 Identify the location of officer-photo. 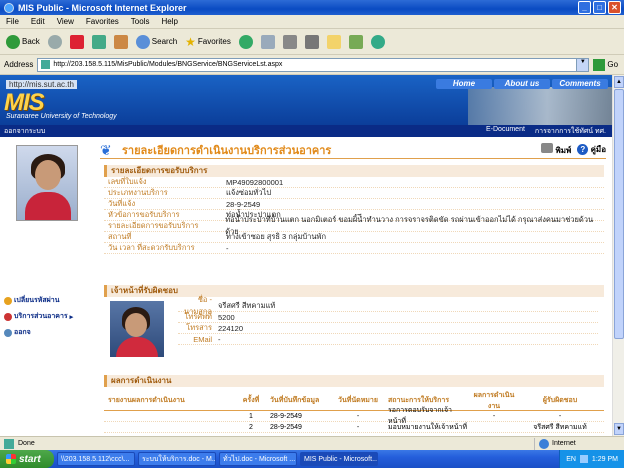
(137, 329).